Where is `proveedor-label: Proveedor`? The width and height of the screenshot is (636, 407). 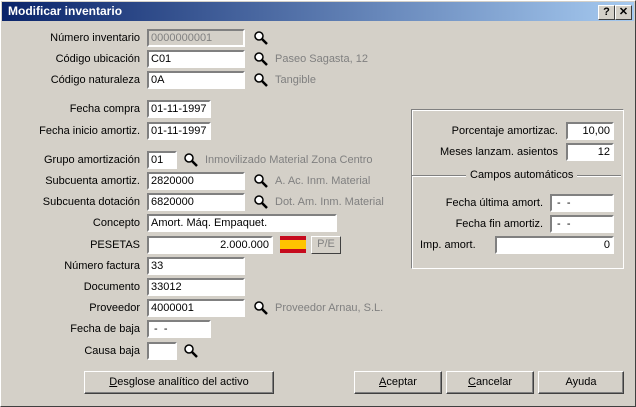
proveedor-label: Proveedor is located at coordinates (114, 308).